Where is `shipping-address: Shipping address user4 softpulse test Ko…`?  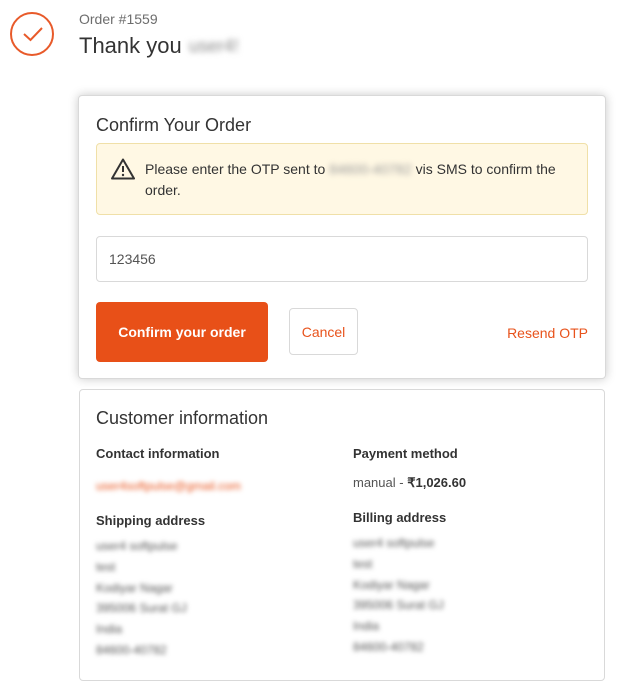 shipping-address: Shipping address user4 softpulse test Ko… is located at coordinates (211, 587).